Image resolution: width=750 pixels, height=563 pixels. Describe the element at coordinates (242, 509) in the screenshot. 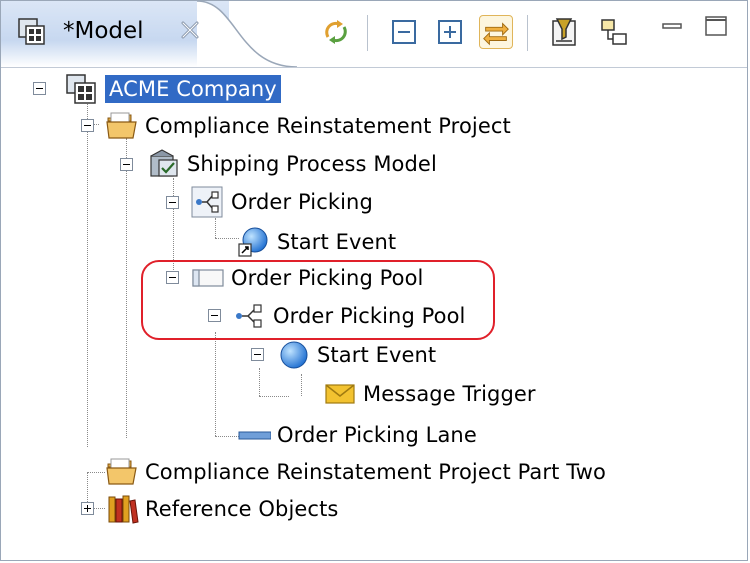

I see `tree-item-label: Reference Objects` at that location.